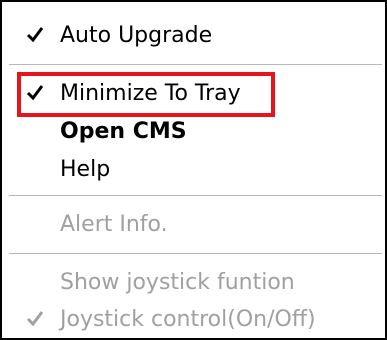 Image resolution: width=387 pixels, height=340 pixels. Describe the element at coordinates (114, 224) in the screenshot. I see `menu-item-label: Alert Info.` at that location.